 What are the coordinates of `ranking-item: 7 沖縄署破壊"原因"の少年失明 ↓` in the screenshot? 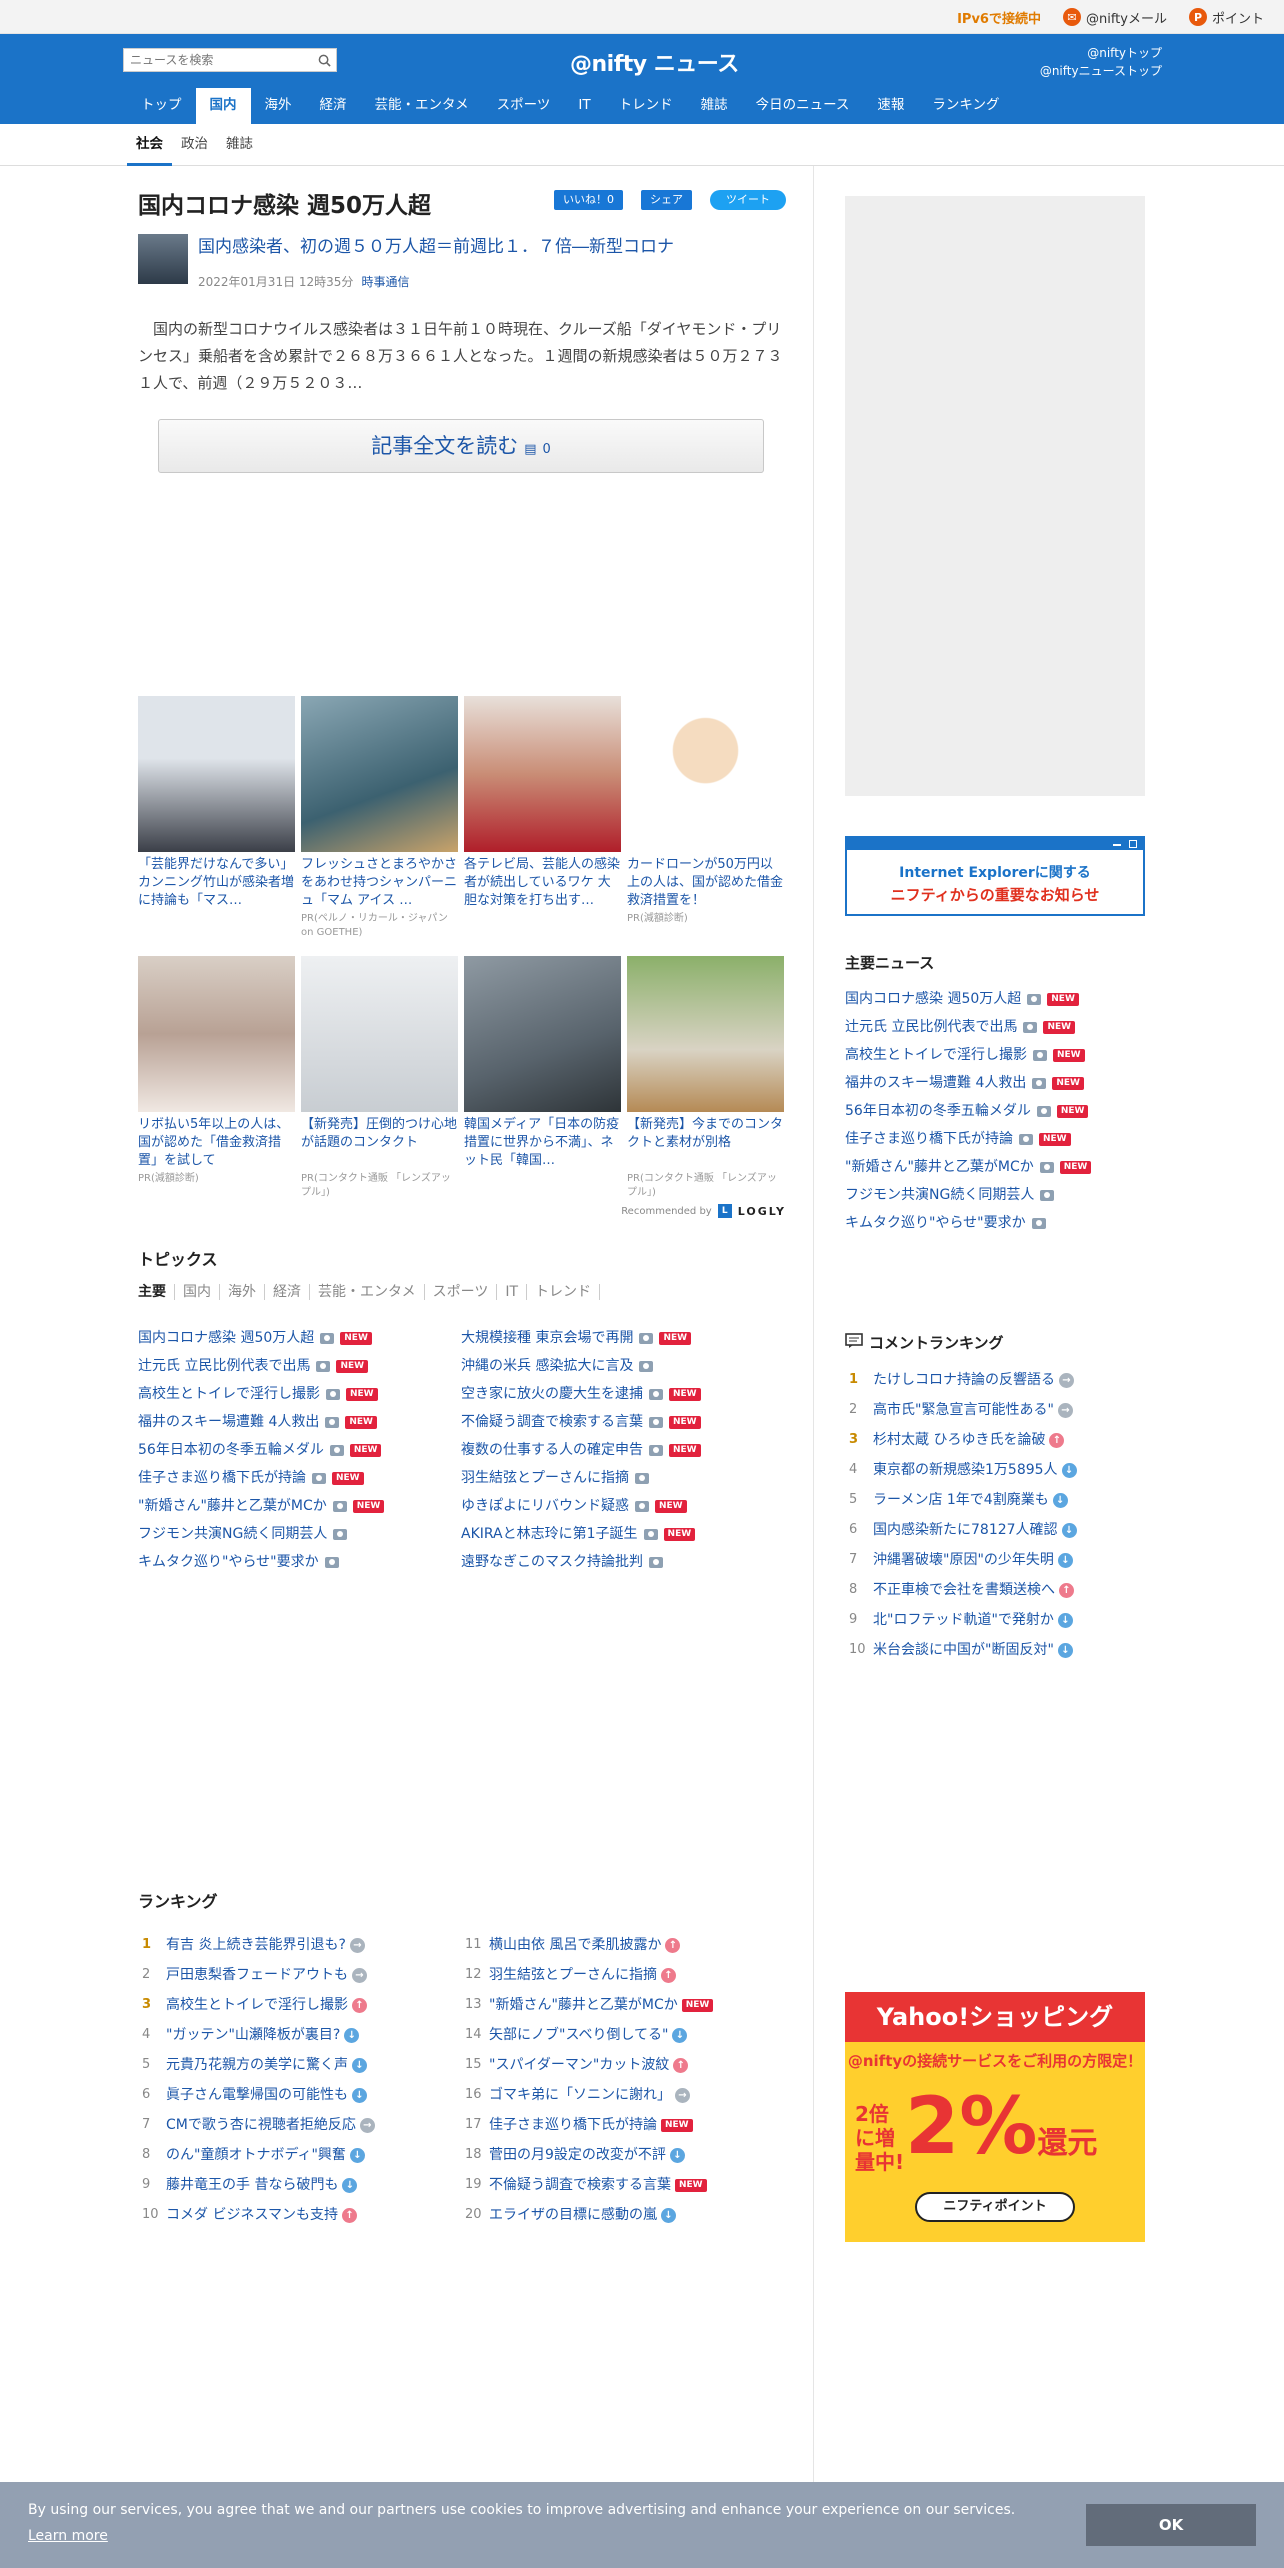 It's located at (995, 1560).